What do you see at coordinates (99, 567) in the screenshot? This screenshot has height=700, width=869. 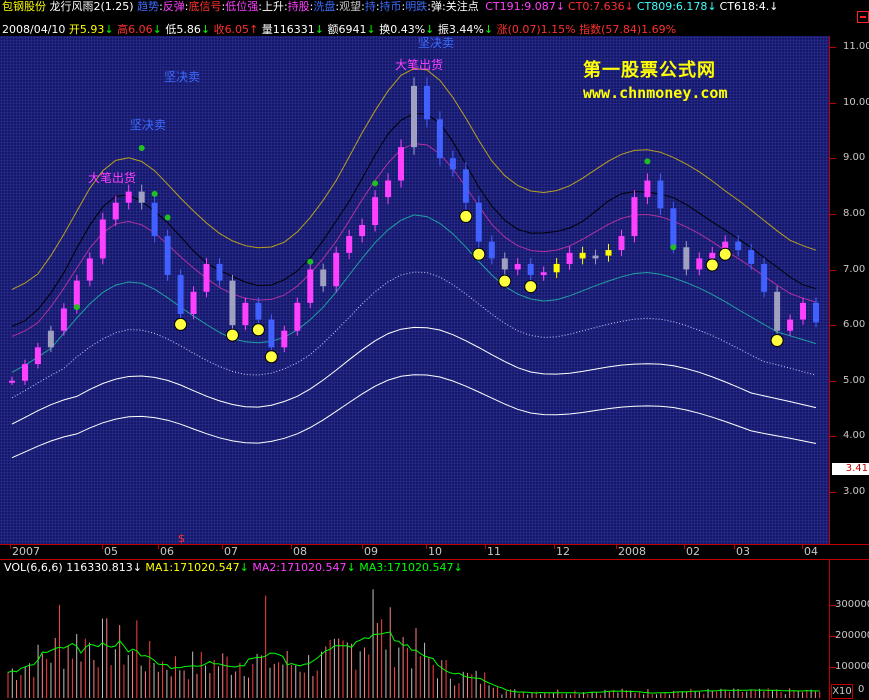 I see `vol-value: 116330.813` at bounding box center [99, 567].